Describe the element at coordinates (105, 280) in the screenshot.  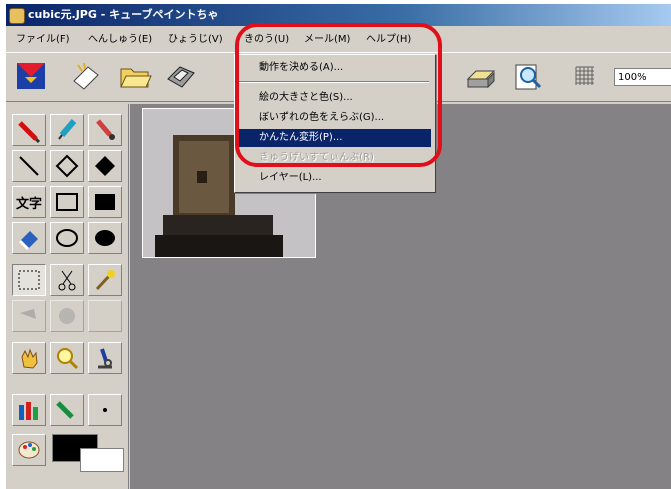
I see `magic-wand-icon` at that location.